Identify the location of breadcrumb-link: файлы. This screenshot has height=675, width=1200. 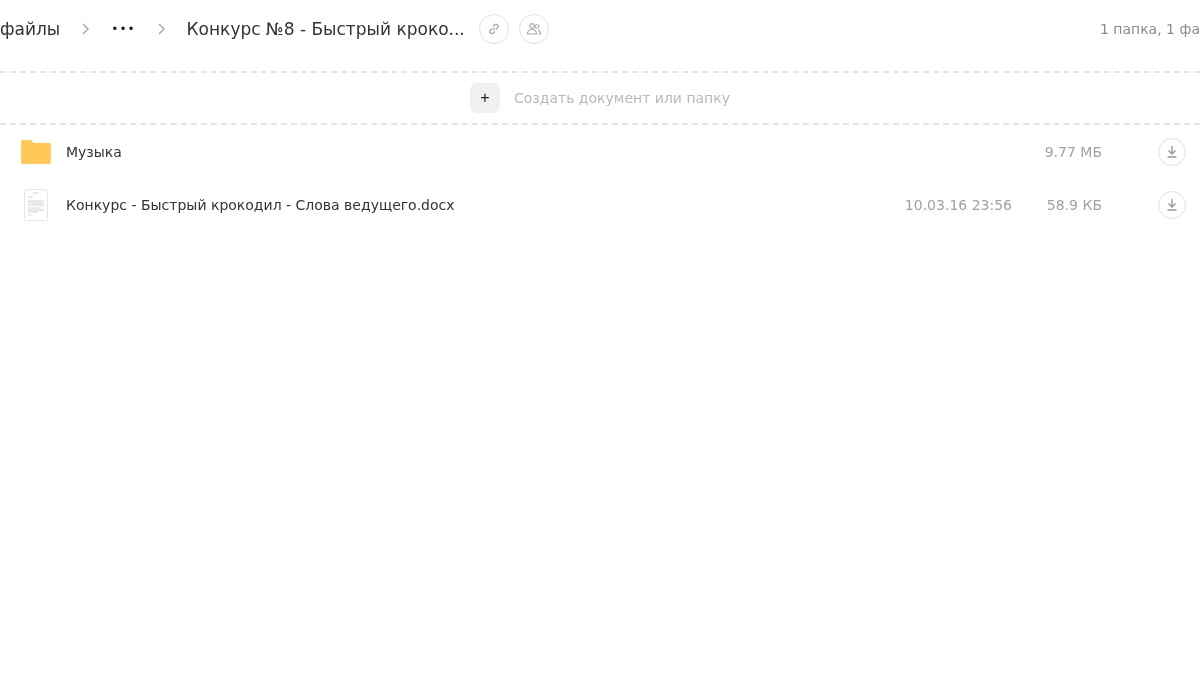
(30, 29).